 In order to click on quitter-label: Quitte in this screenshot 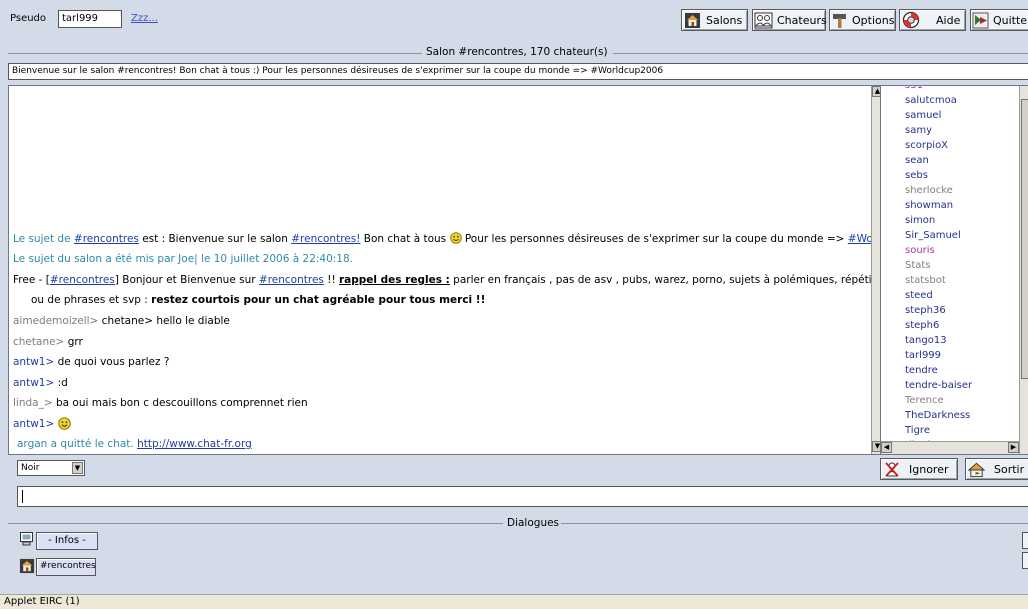, I will do `click(1010, 20)`.